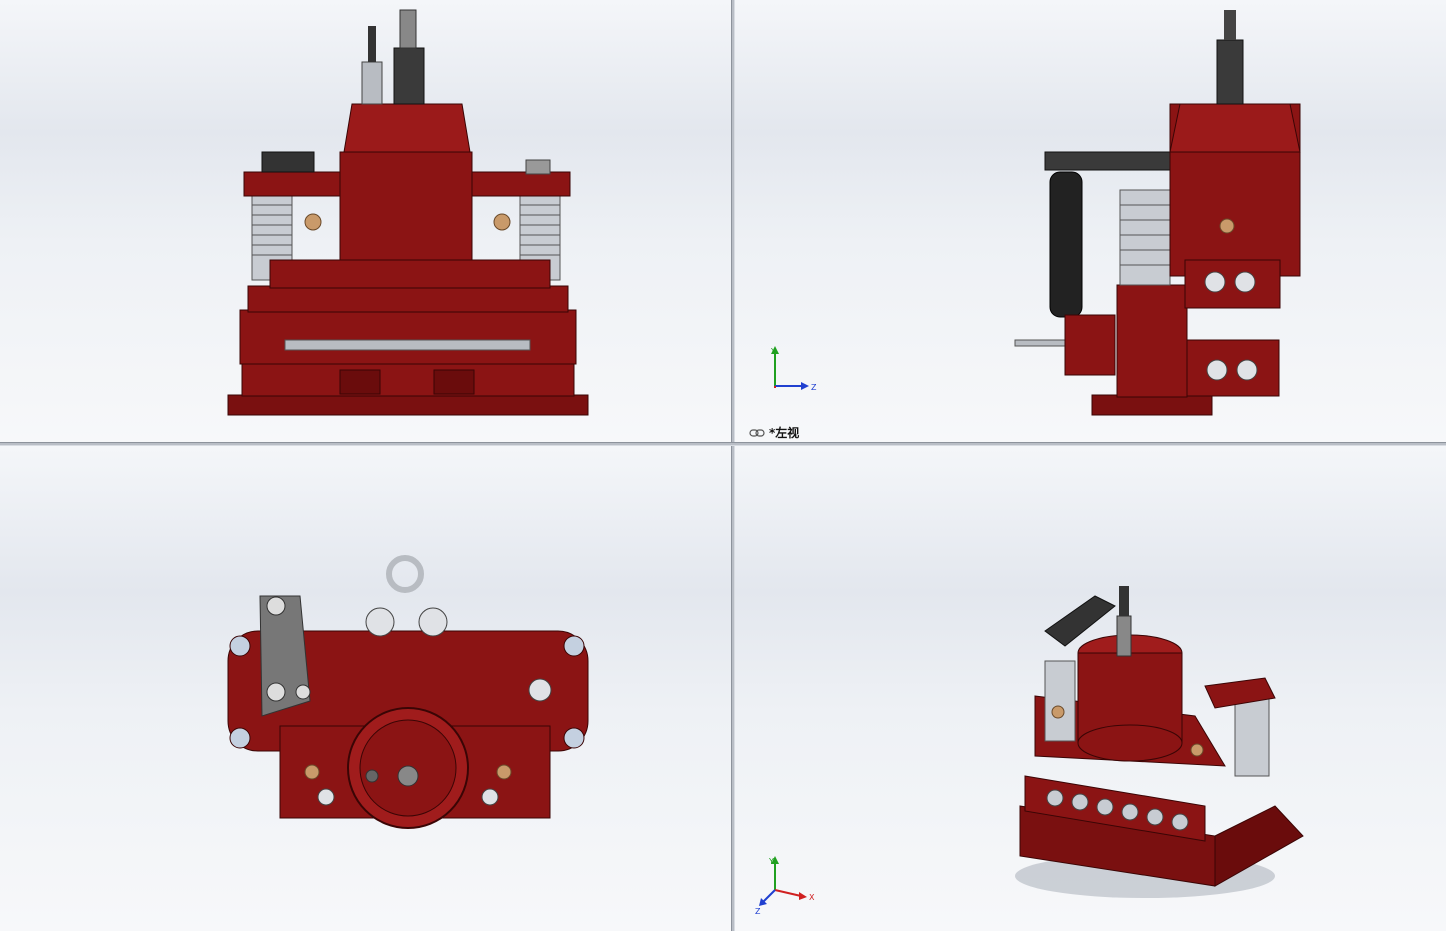  What do you see at coordinates (757, 432) in the screenshot?
I see `link-views-icon` at bounding box center [757, 432].